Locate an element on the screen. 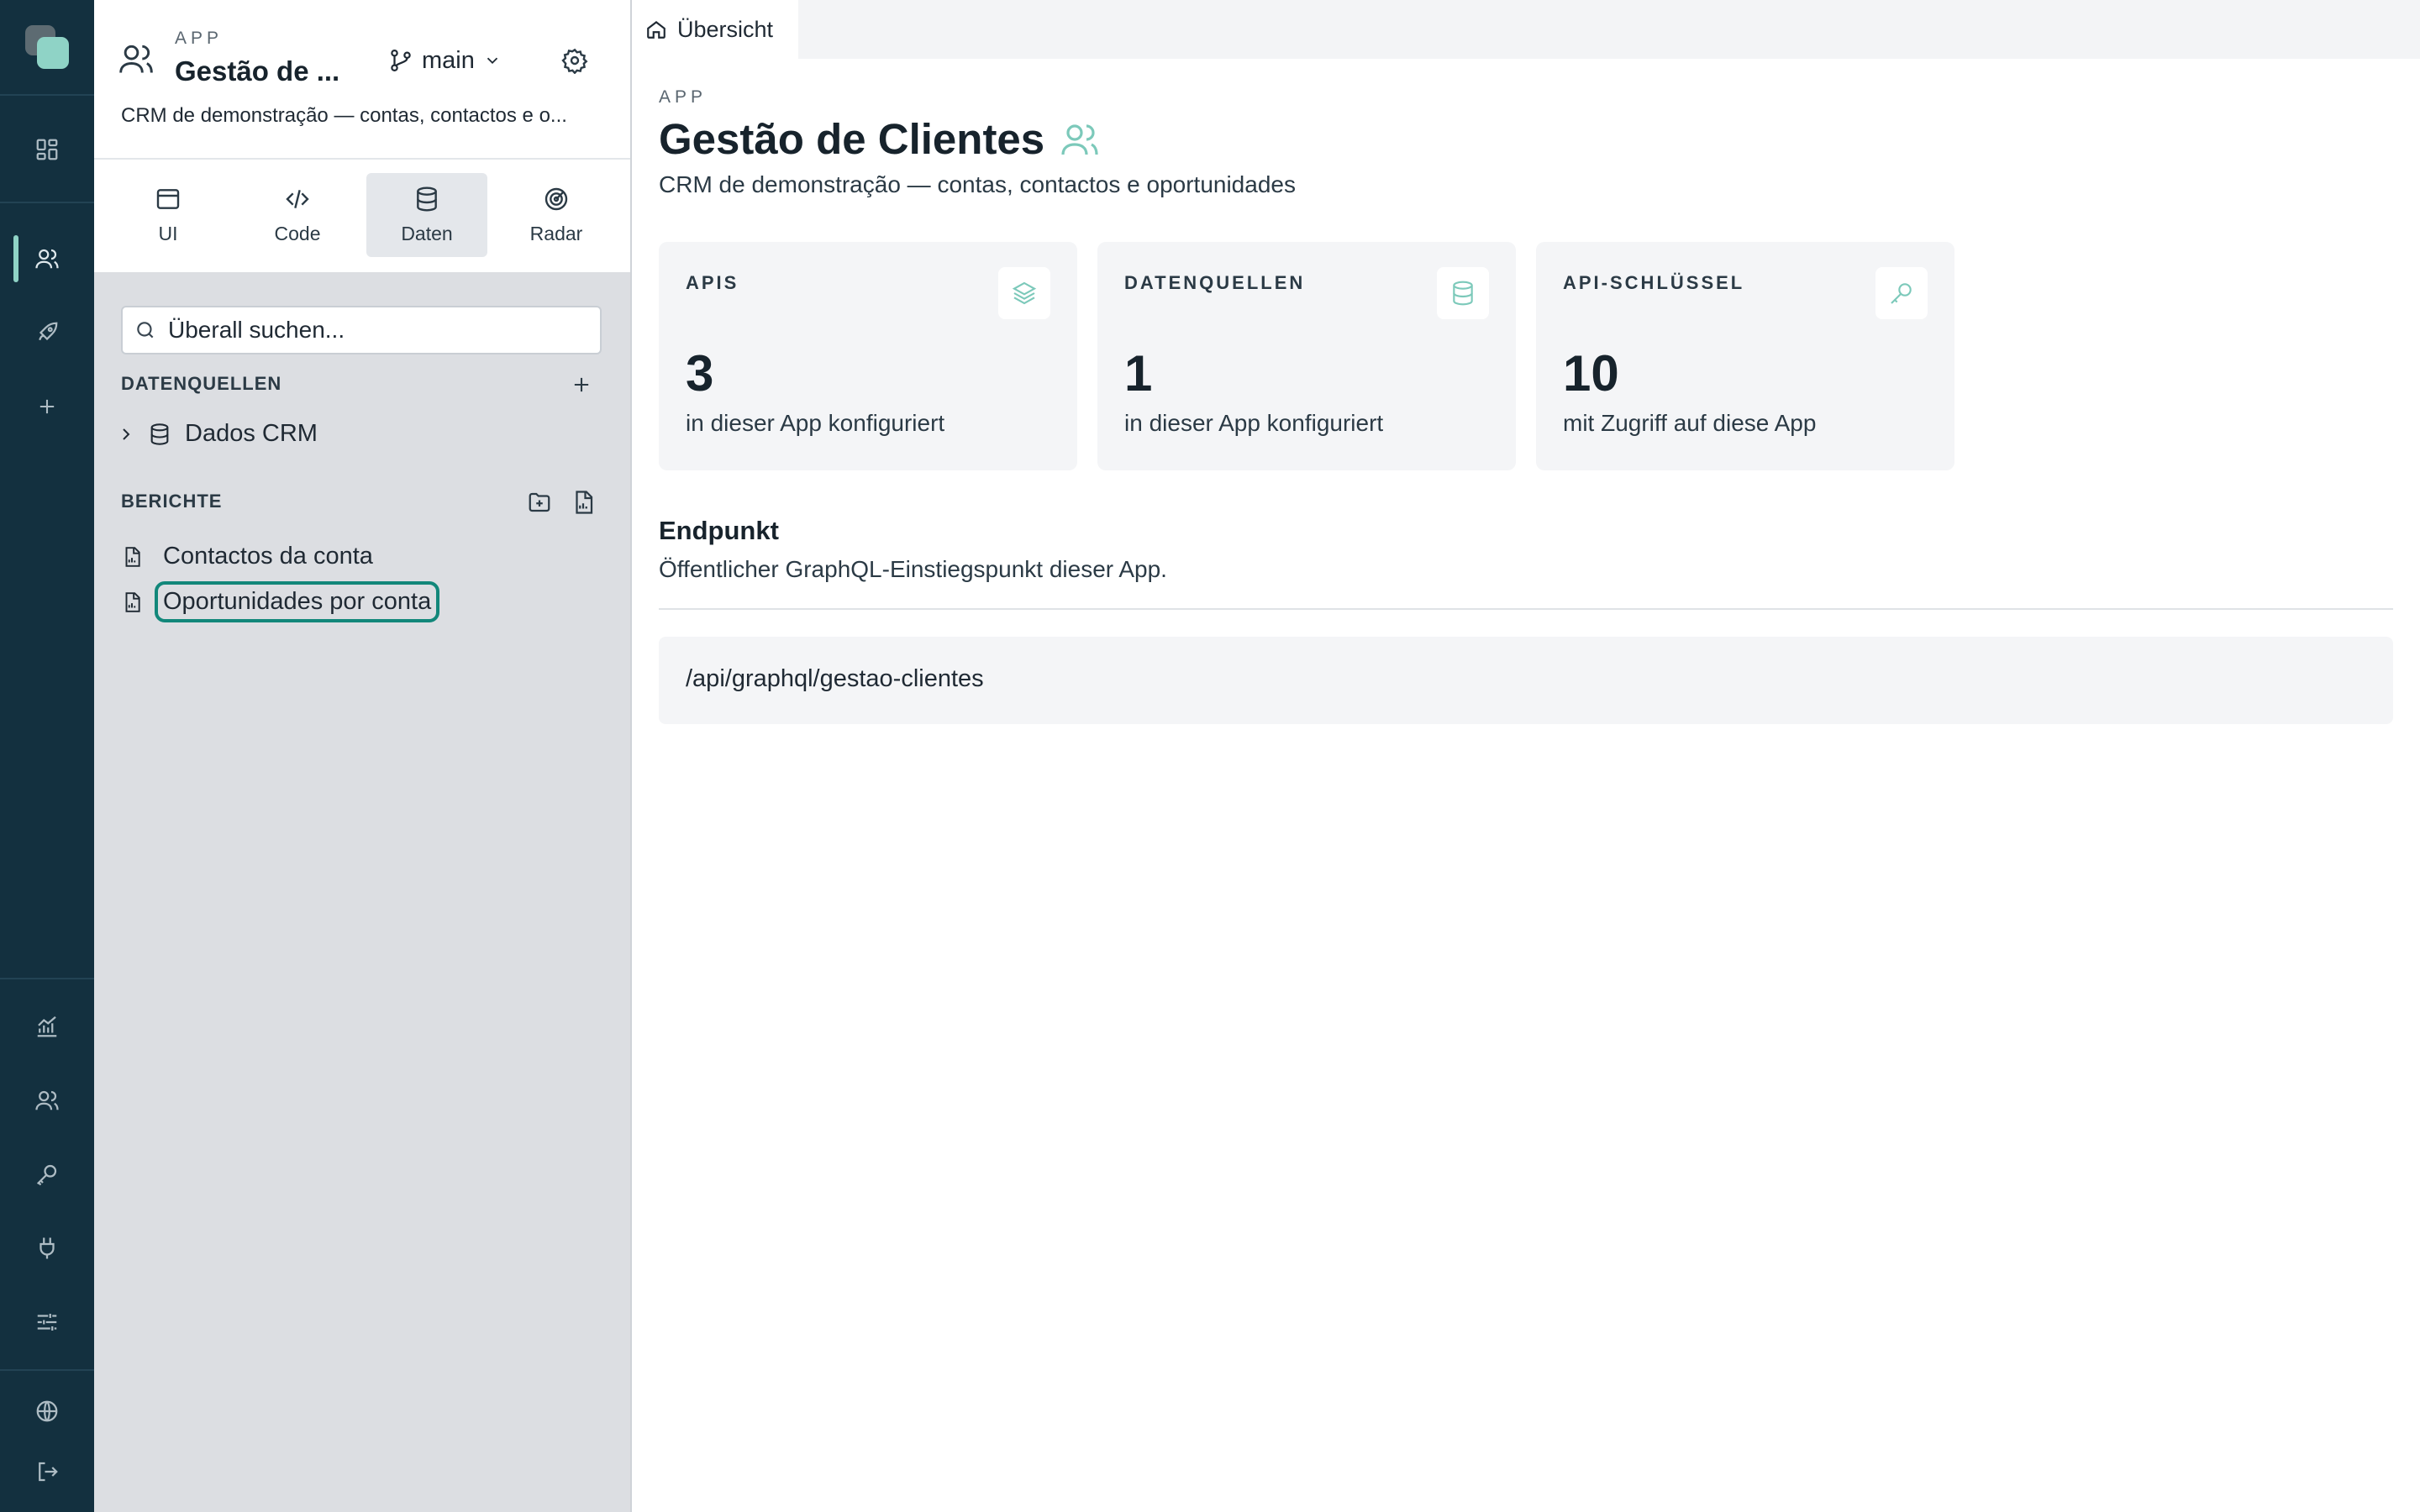  tab-ui: UI is located at coordinates (168, 215).